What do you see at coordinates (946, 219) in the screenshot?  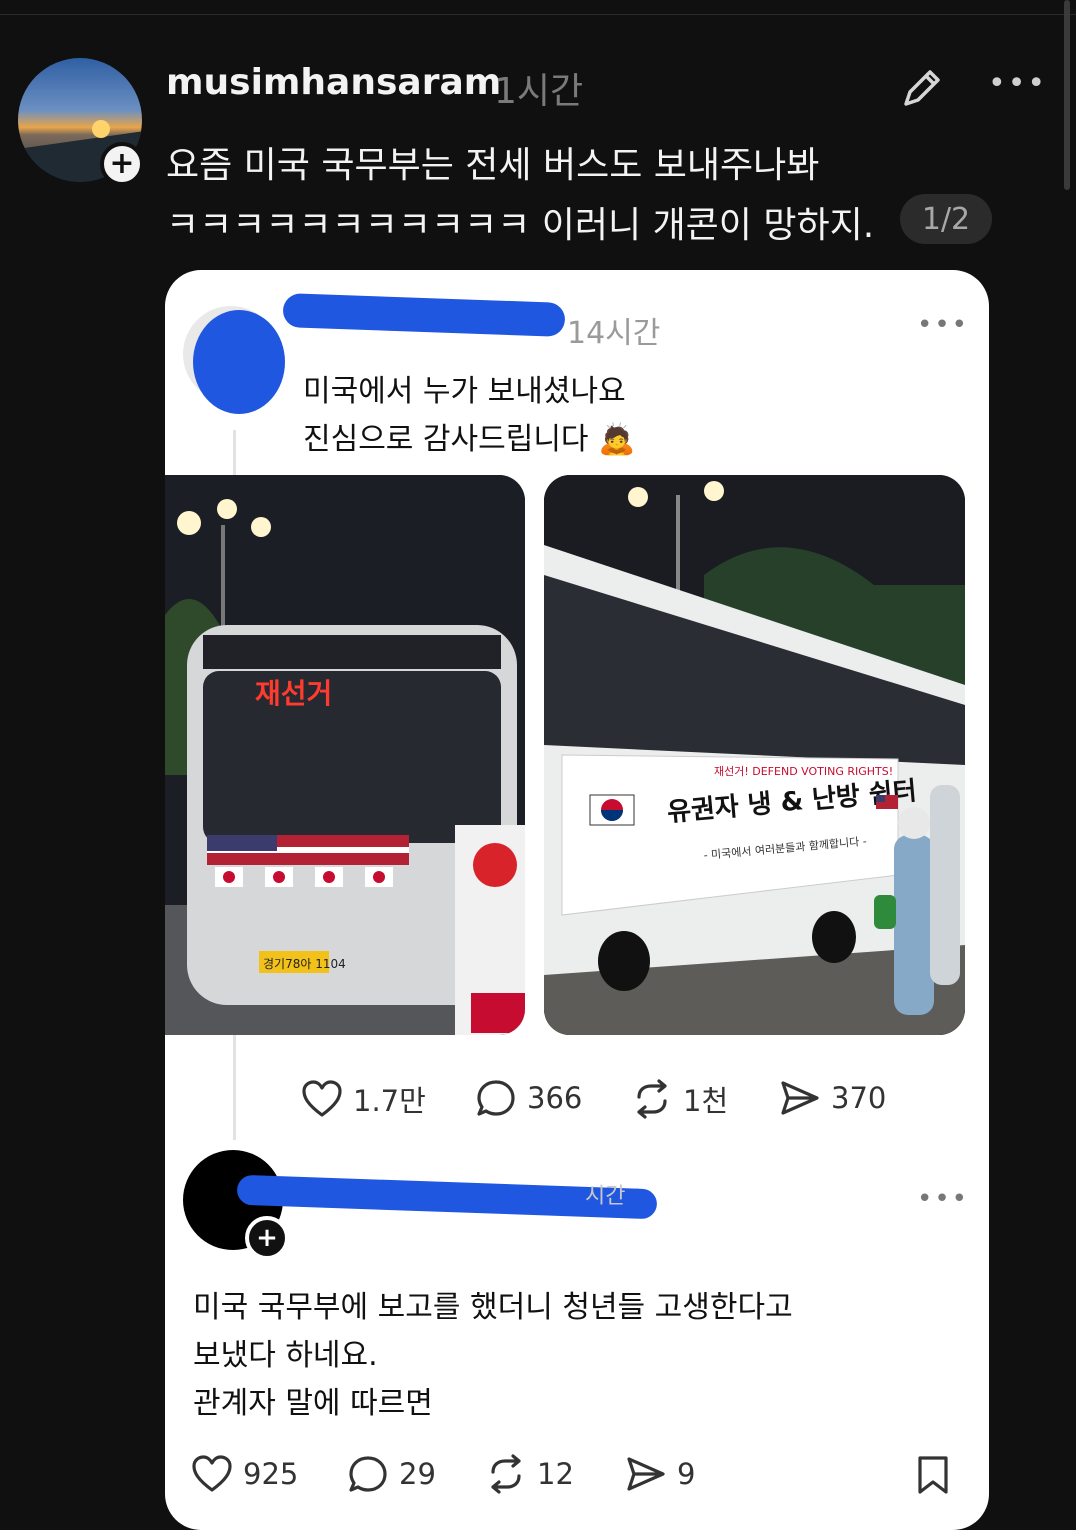 I see `image-pager: 1/2` at bounding box center [946, 219].